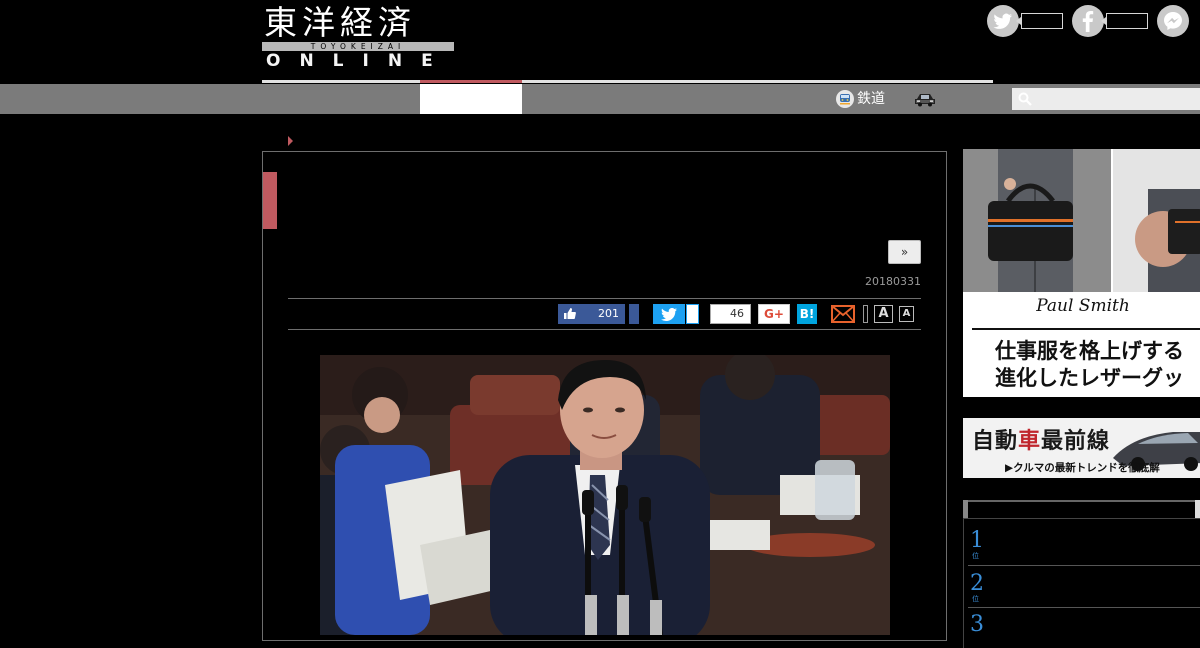  Describe the element at coordinates (1081, 501) in the screenshot. I see `ranking-header` at that location.